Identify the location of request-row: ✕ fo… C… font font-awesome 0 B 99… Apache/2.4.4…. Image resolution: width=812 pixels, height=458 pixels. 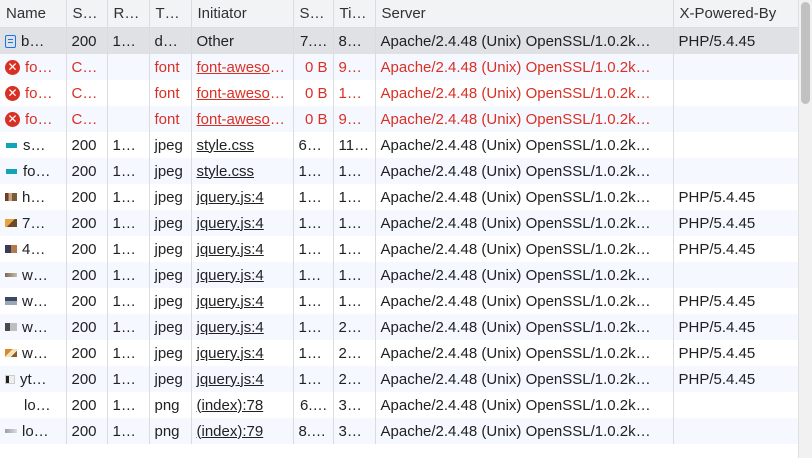
(399, 67).